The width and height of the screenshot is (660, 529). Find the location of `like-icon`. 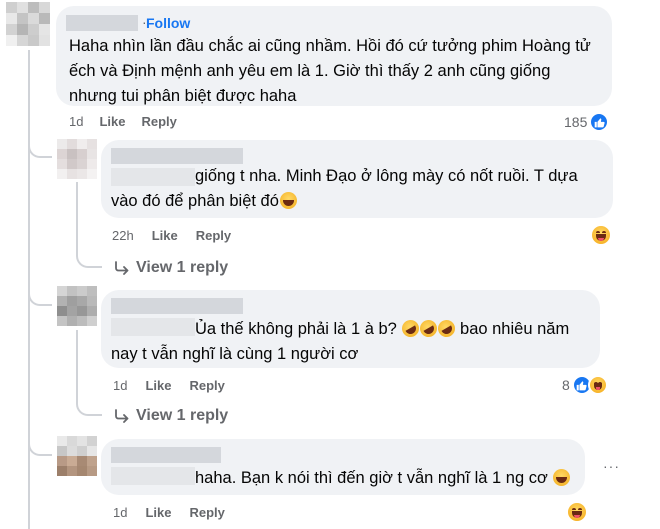

like-icon is located at coordinates (599, 122).